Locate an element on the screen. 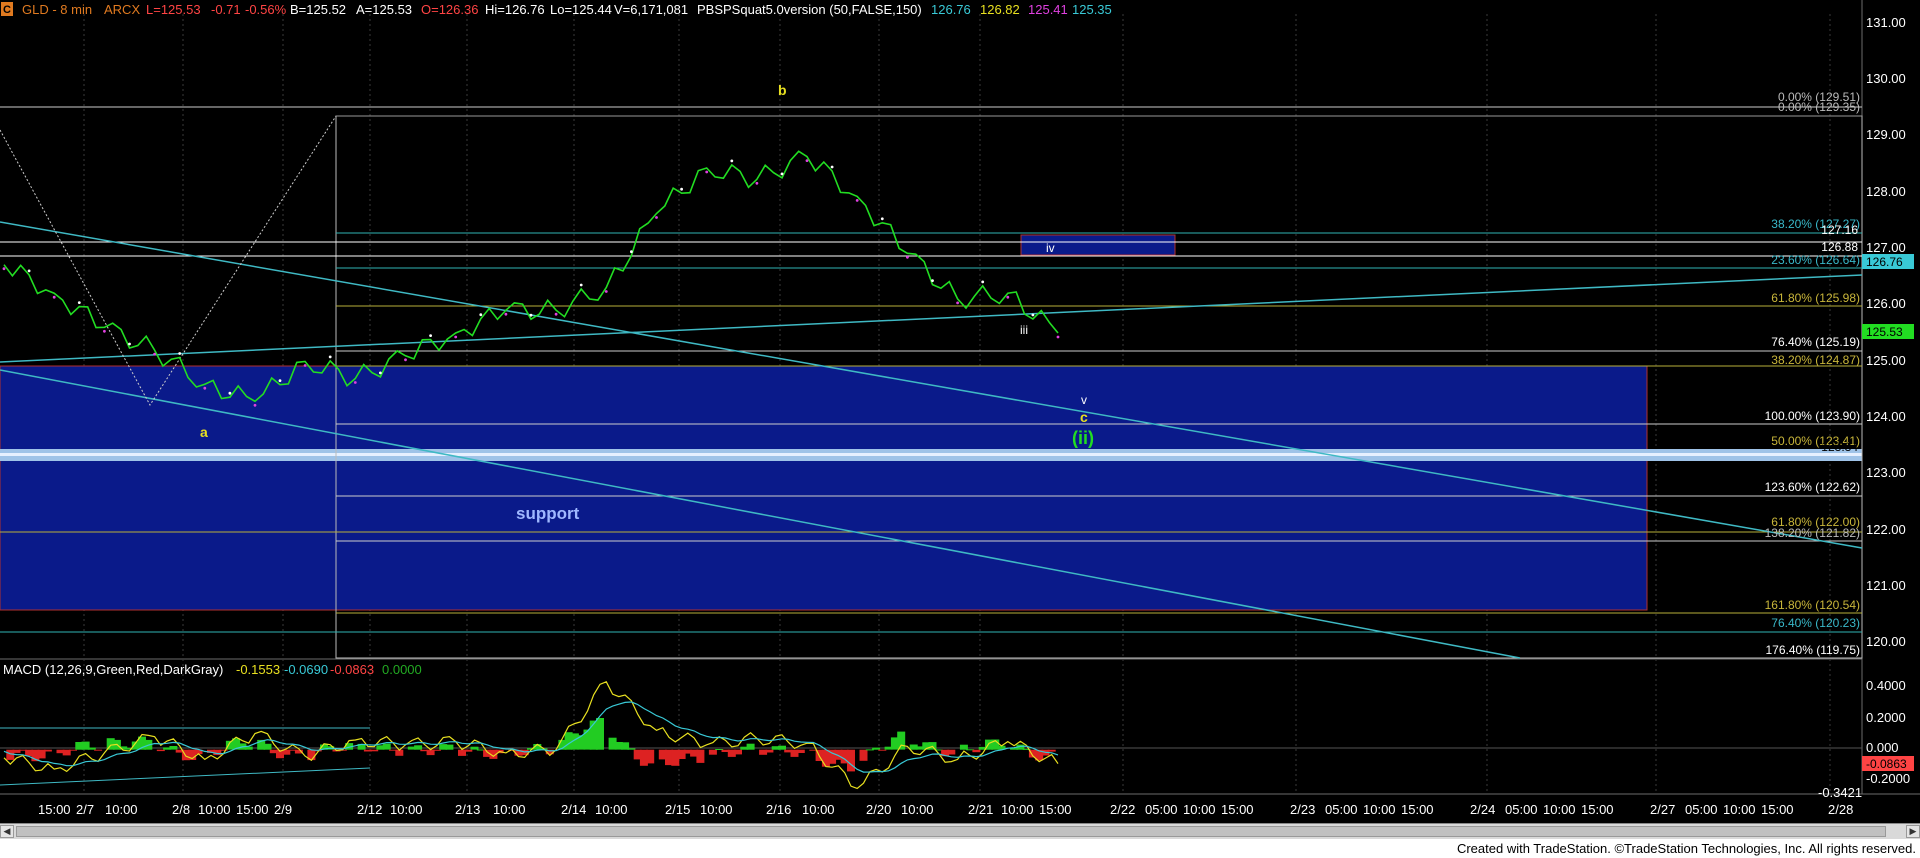  price-tick: 120.00 is located at coordinates (1886, 641).